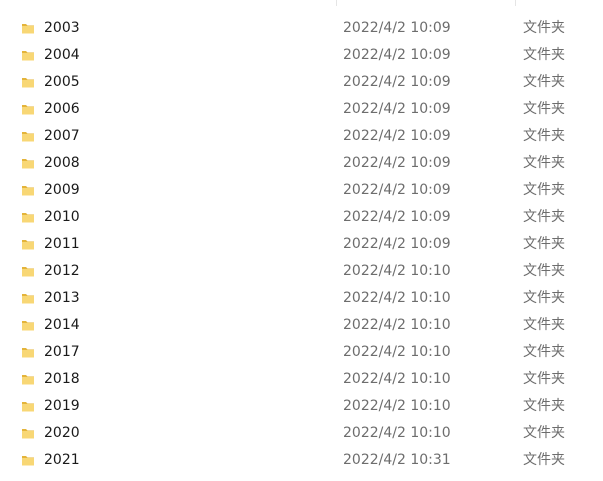 The height and width of the screenshot is (481, 603). Describe the element at coordinates (301, 28) in the screenshot. I see `file-row-2003: 2003 2022/4/2 10:09 文件夹` at that location.